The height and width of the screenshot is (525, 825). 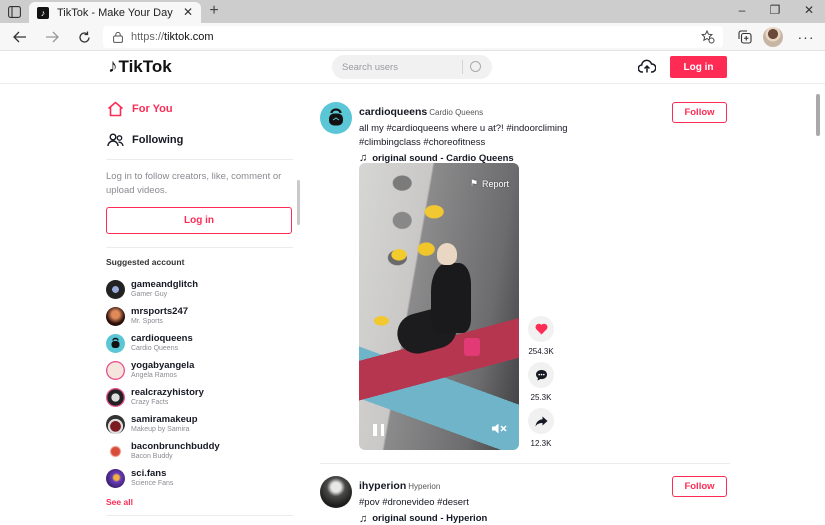 I want to click on account-username: sci.fans, so click(x=149, y=473).